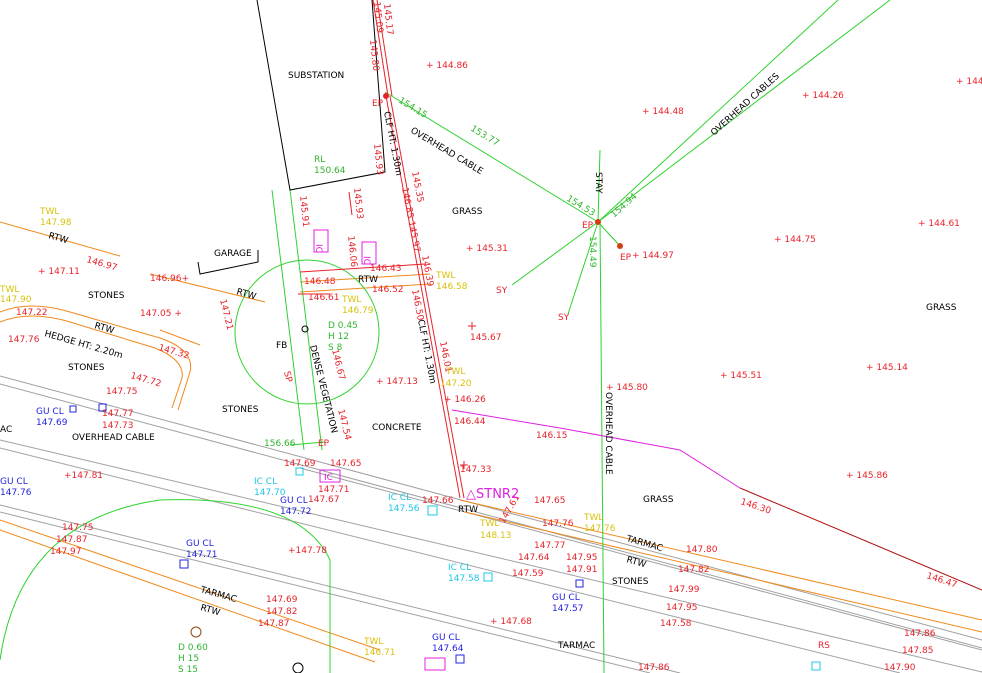 The height and width of the screenshot is (673, 982). What do you see at coordinates (663, 112) in the screenshot?
I see `spot-144-48: + 144.48` at bounding box center [663, 112].